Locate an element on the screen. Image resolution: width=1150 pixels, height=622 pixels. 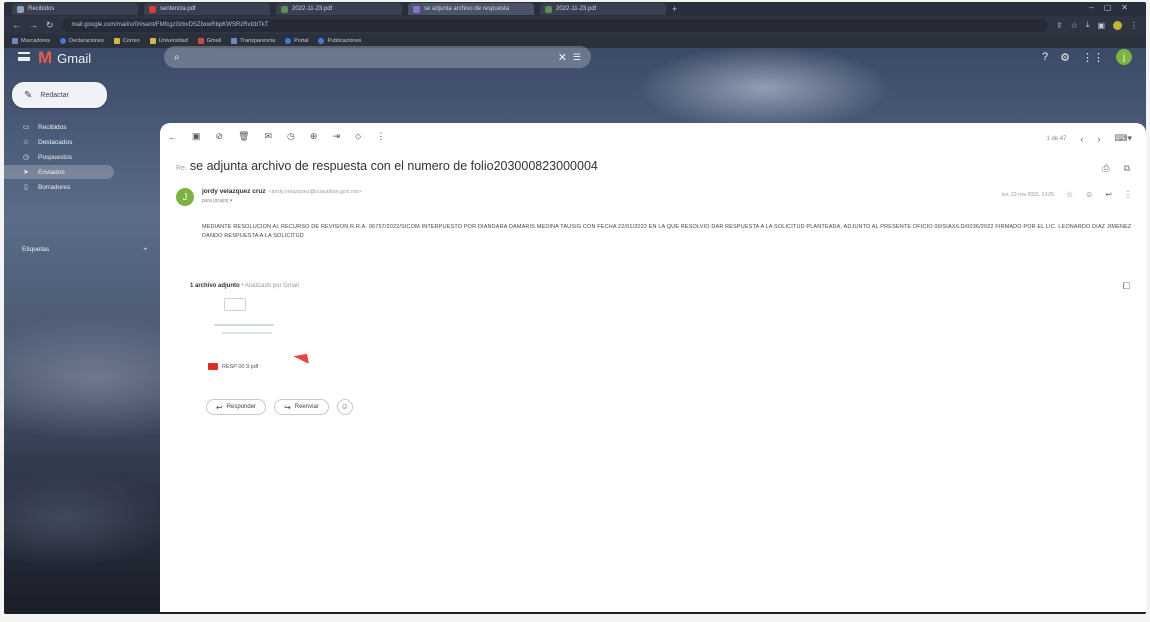
reply-arrow-icon: ↩ is located at coordinates (219, 407).